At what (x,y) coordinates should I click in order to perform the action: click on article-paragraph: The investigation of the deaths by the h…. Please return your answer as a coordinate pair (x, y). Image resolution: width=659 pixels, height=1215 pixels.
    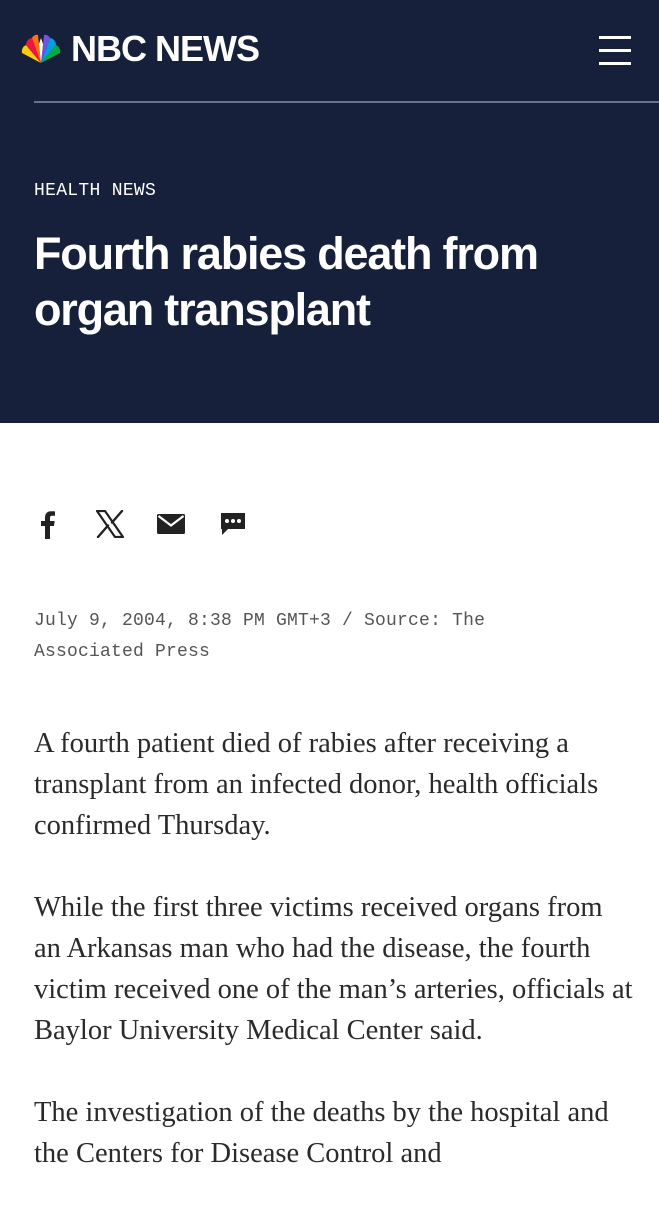
    Looking at the image, I should click on (321, 1133).